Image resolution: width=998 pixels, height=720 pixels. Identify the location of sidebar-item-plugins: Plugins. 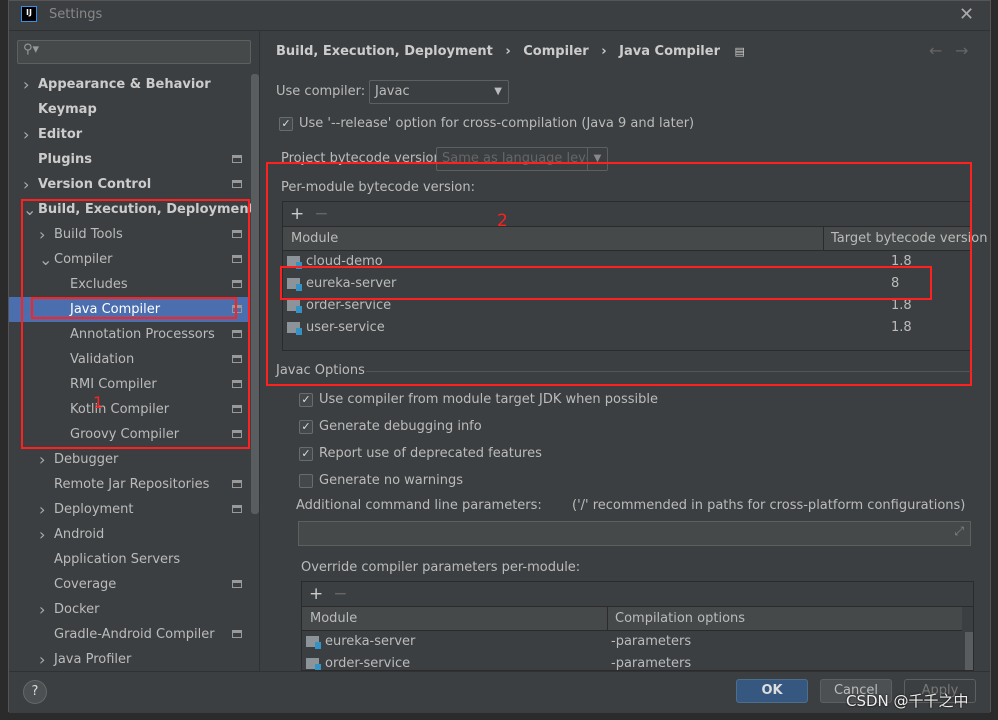
(129, 159).